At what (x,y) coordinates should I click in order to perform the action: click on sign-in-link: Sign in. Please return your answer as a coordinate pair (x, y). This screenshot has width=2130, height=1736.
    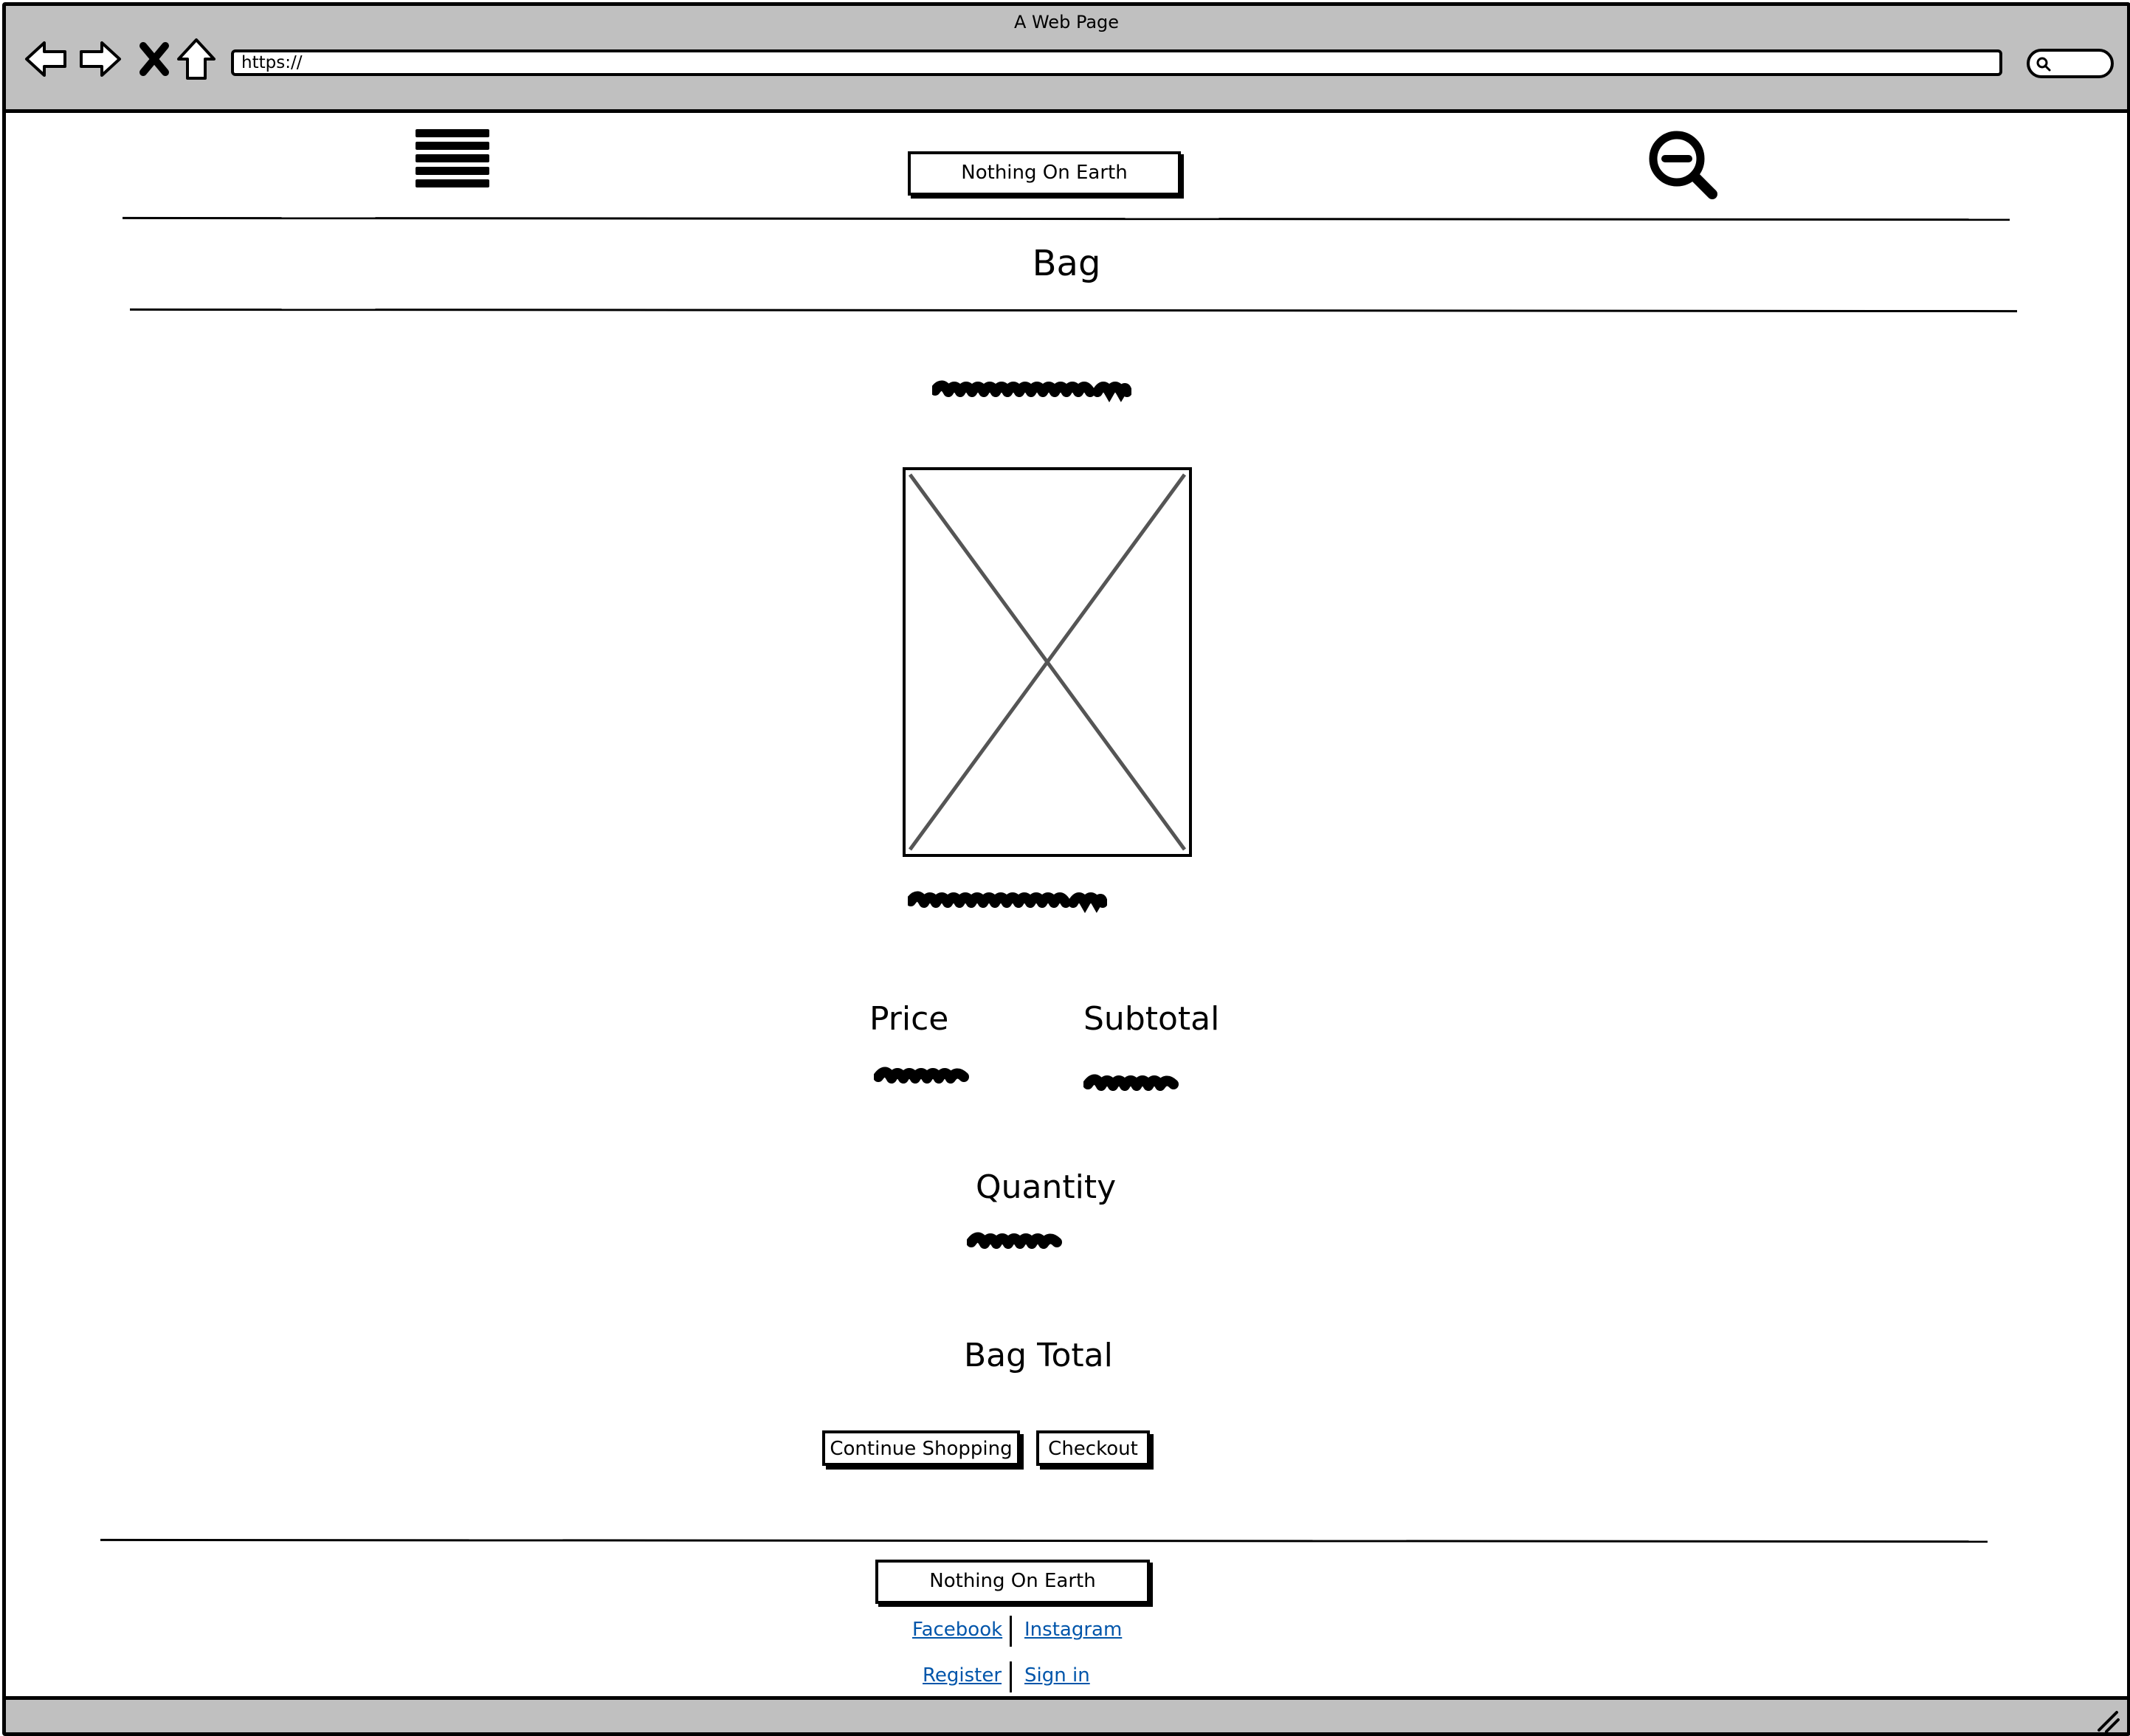
    Looking at the image, I should click on (1057, 1675).